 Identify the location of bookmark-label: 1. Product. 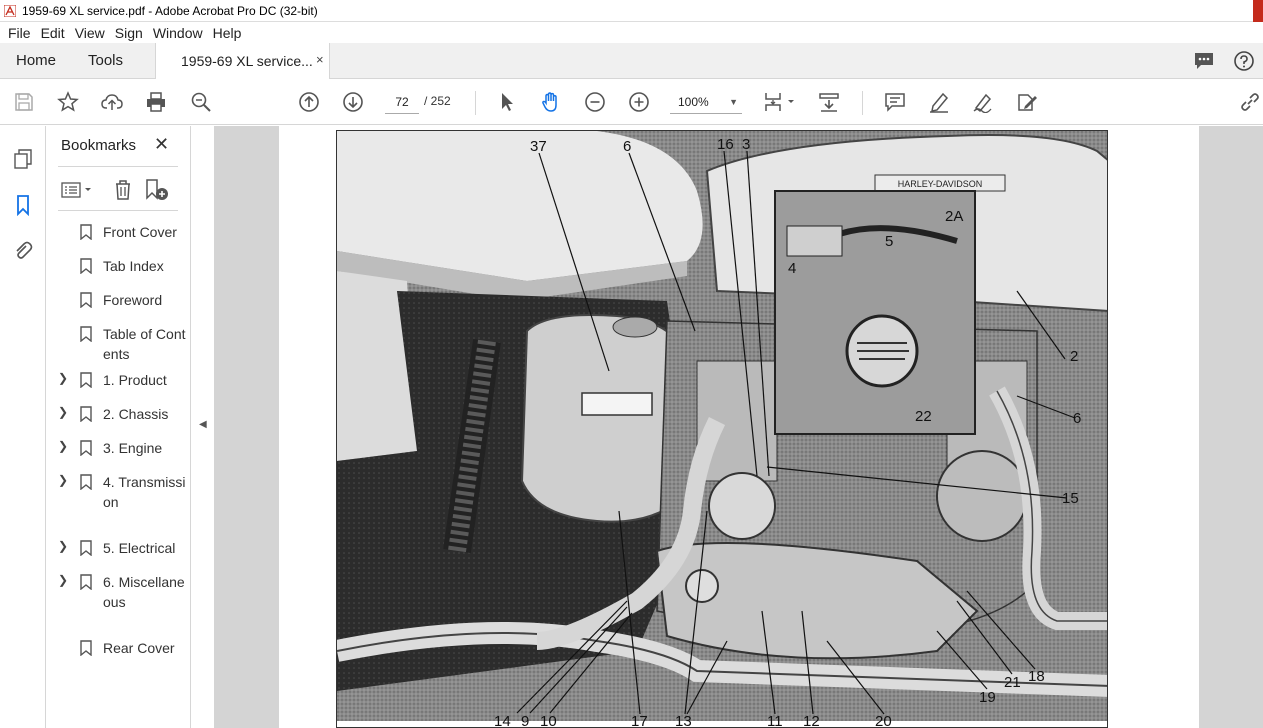
(135, 380).